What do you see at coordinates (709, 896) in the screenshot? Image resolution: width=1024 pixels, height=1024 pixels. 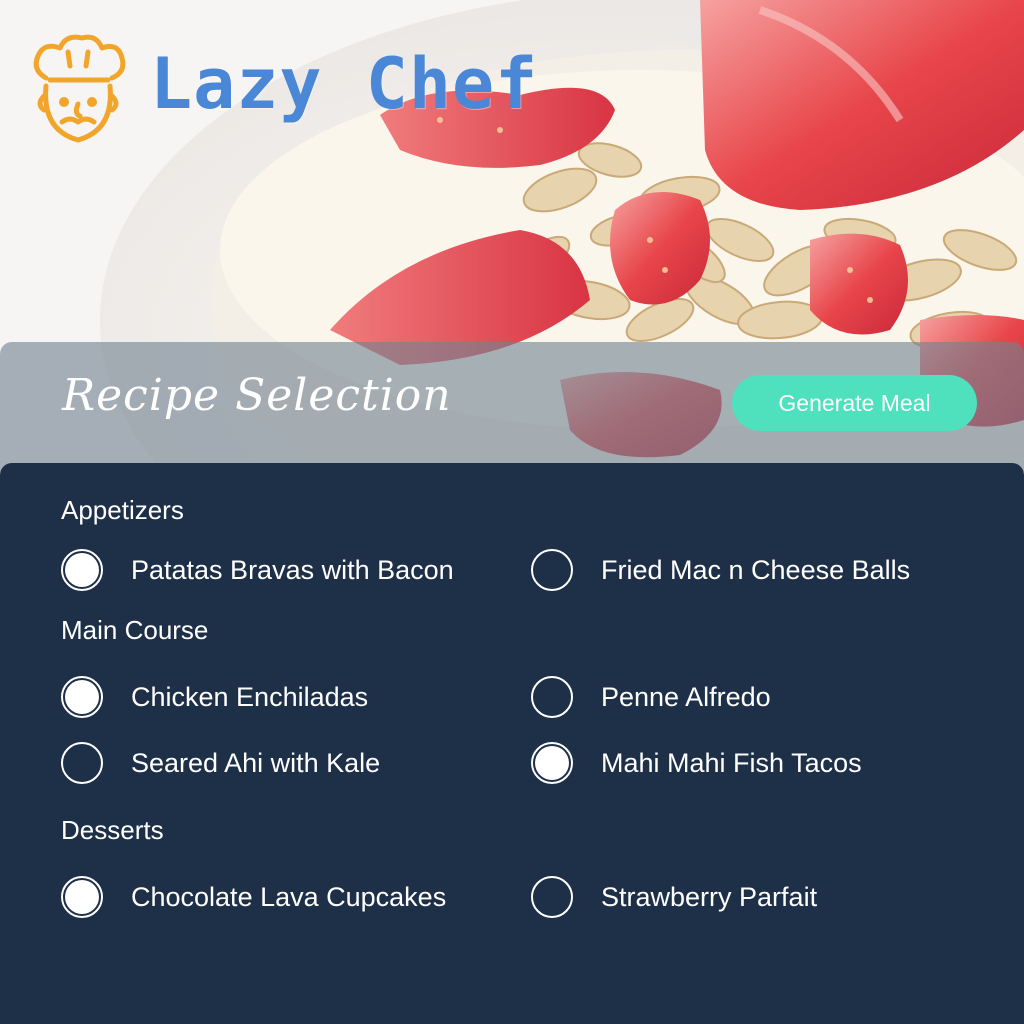 I see `option-label: Strawberry Parfait` at bounding box center [709, 896].